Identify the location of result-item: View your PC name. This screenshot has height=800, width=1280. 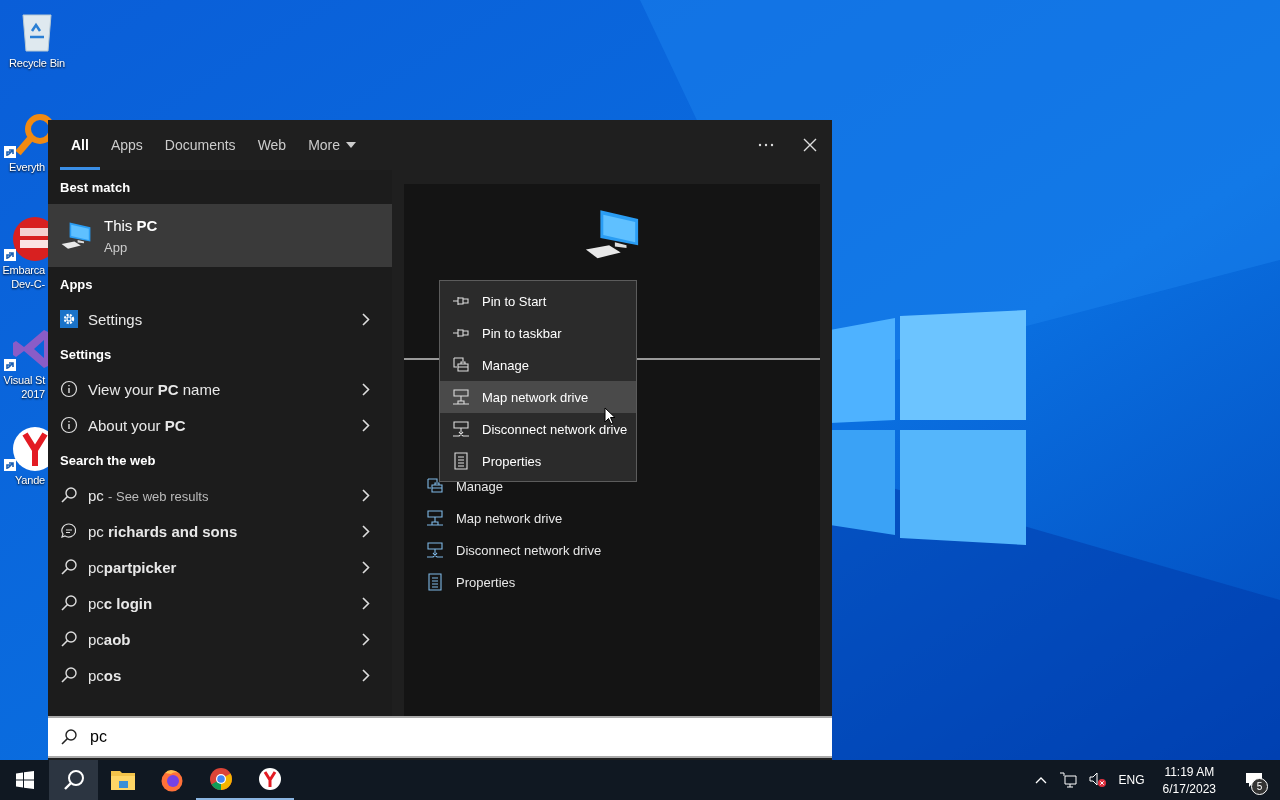
(220, 389).